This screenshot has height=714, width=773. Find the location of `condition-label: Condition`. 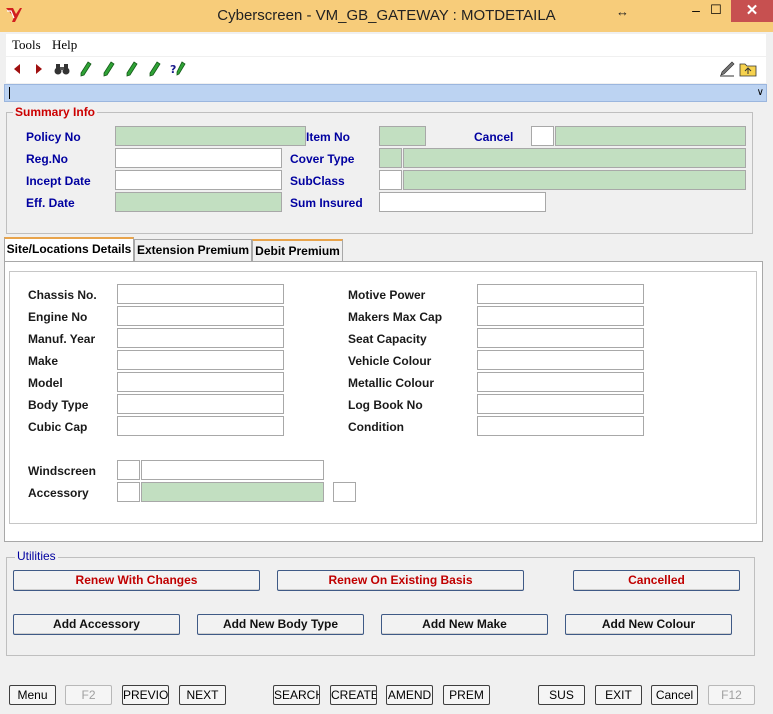

condition-label: Condition is located at coordinates (376, 427).